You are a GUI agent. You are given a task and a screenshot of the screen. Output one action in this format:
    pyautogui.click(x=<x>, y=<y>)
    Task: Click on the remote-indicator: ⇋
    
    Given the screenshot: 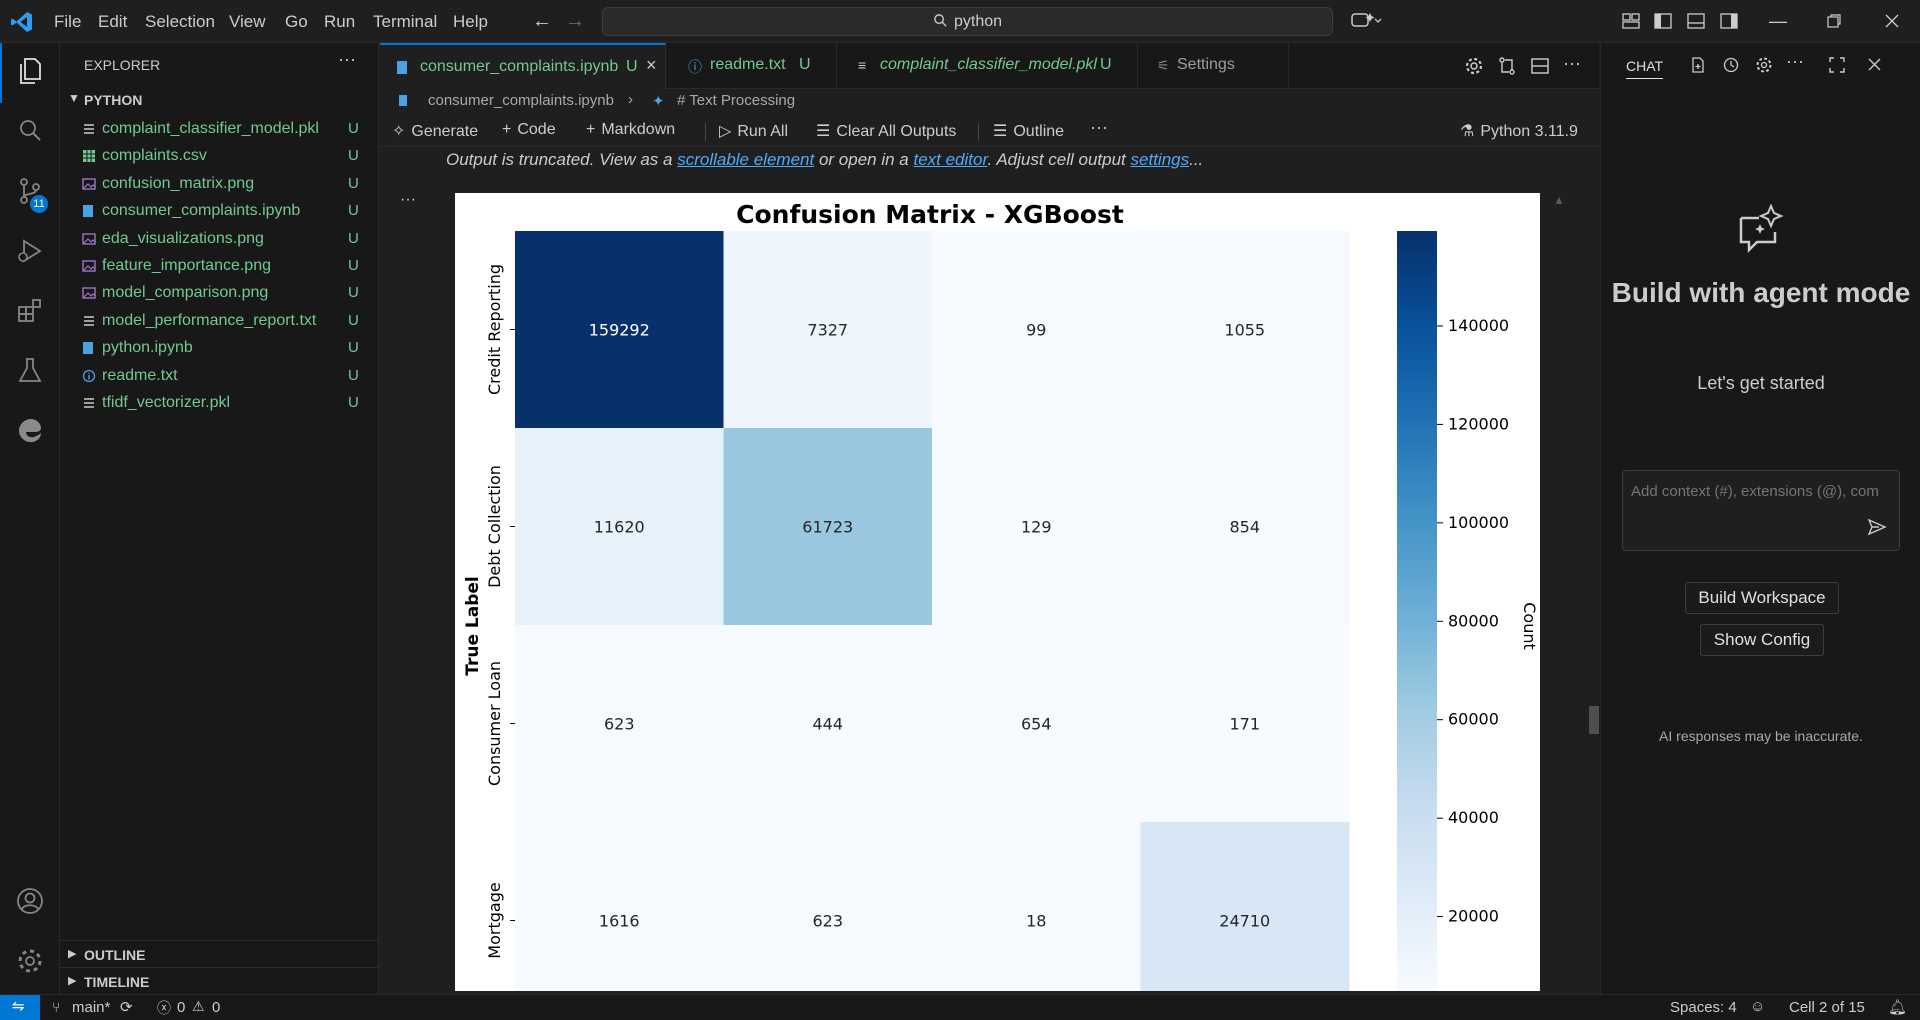 What is the action you would take?
    pyautogui.click(x=20, y=1007)
    